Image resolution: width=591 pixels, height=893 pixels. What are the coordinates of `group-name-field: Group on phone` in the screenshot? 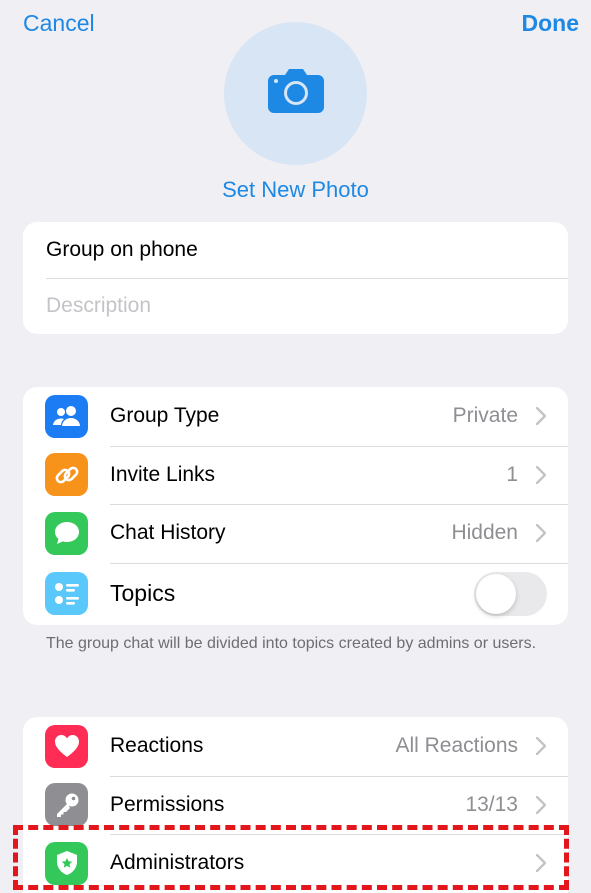 It's located at (295, 250).